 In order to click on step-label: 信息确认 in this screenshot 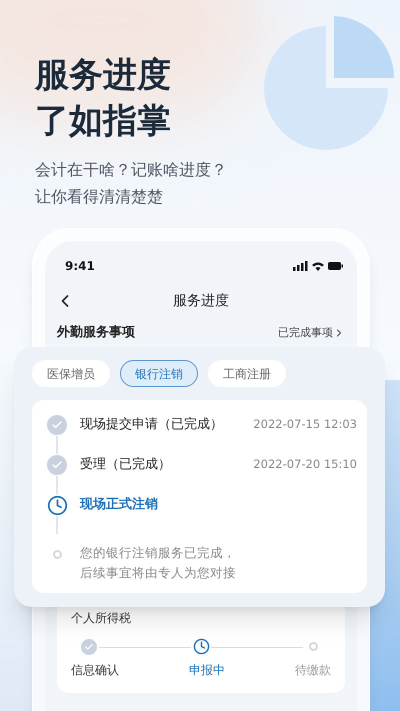, I will do `click(95, 670)`.